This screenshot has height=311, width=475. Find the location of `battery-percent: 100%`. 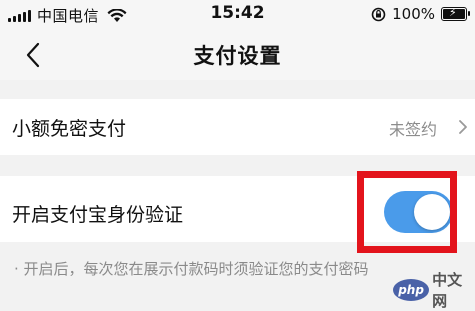

battery-percent: 100% is located at coordinates (413, 14).